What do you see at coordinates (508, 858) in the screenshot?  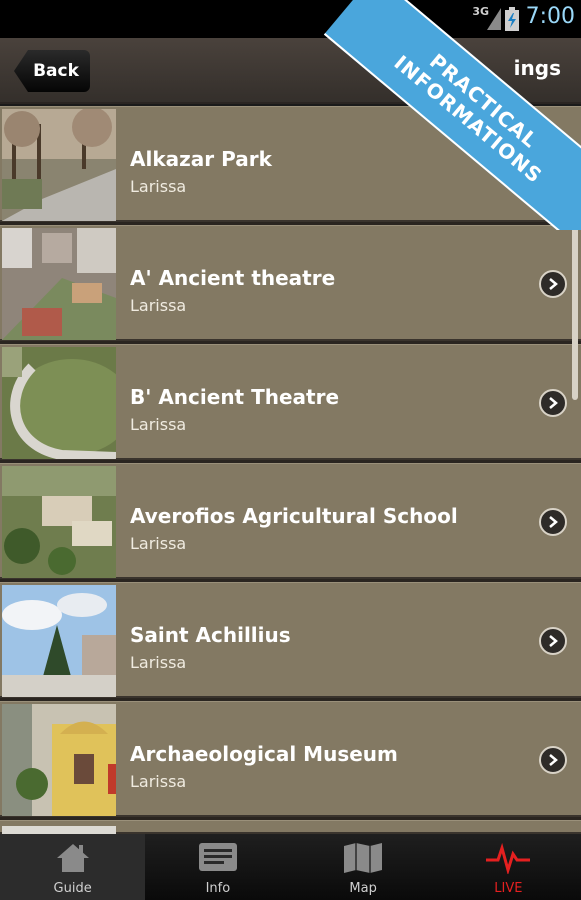 I see `live-heartbeat-icon` at bounding box center [508, 858].